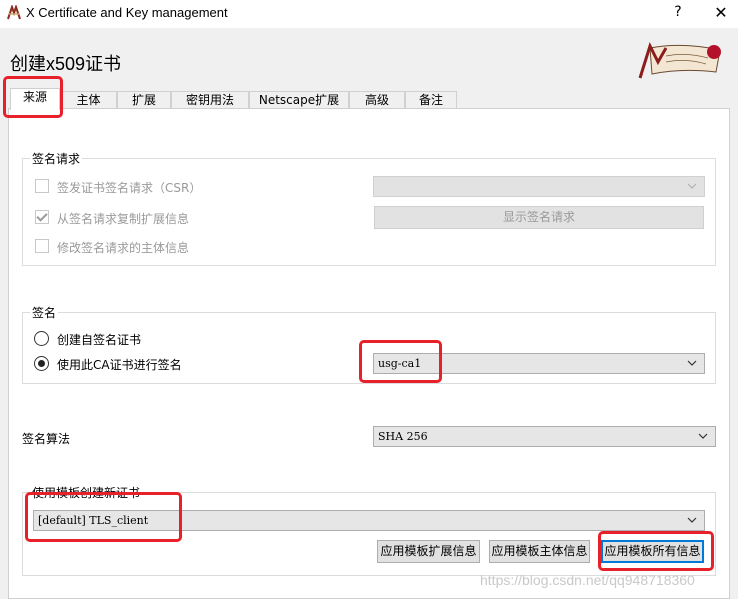  I want to click on copy-extensions-checkbox, so click(42, 217).